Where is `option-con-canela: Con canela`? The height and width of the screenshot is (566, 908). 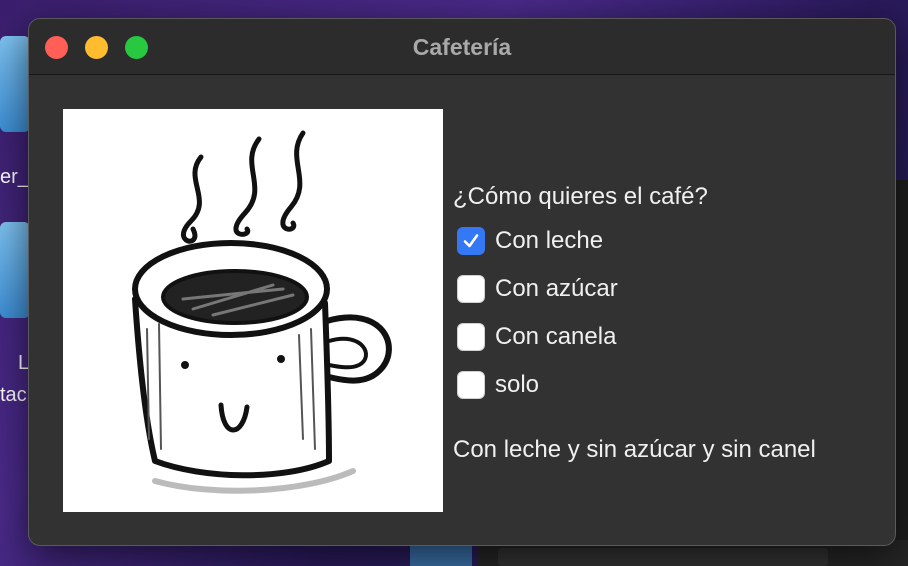 option-con-canela: Con canela is located at coordinates (536, 337).